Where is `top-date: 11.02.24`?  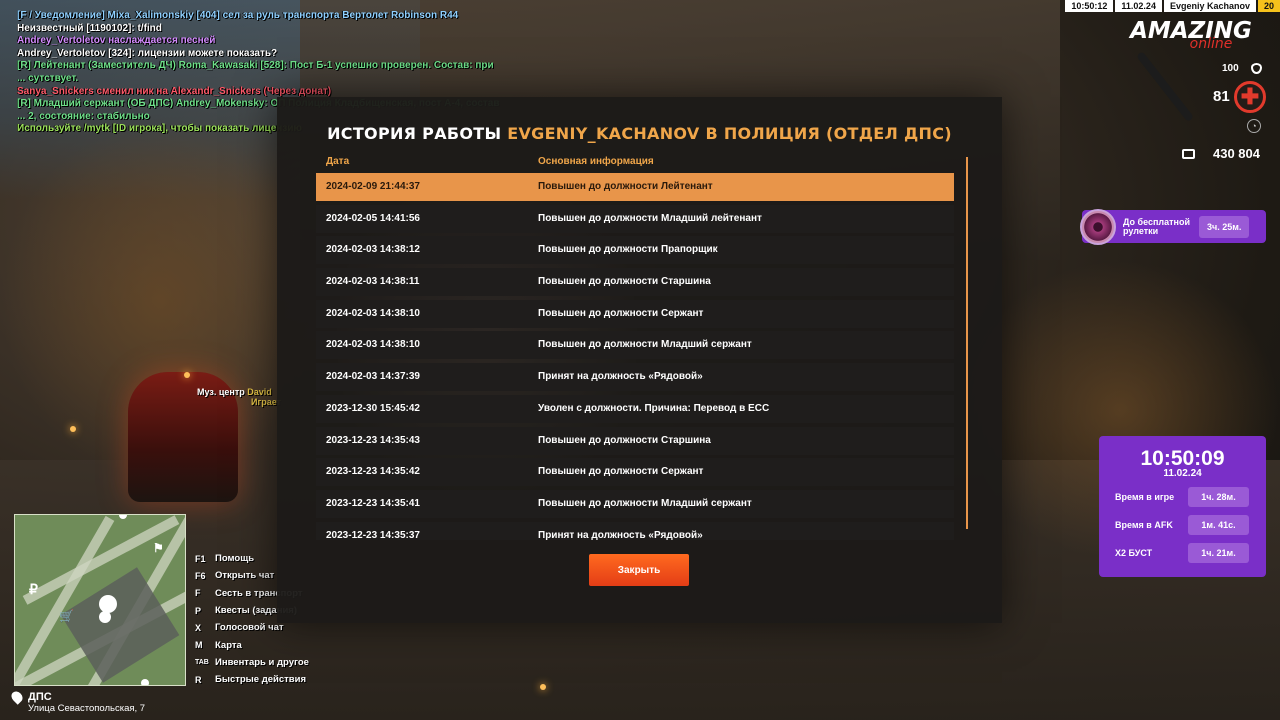
top-date: 11.02.24 is located at coordinates (1138, 6).